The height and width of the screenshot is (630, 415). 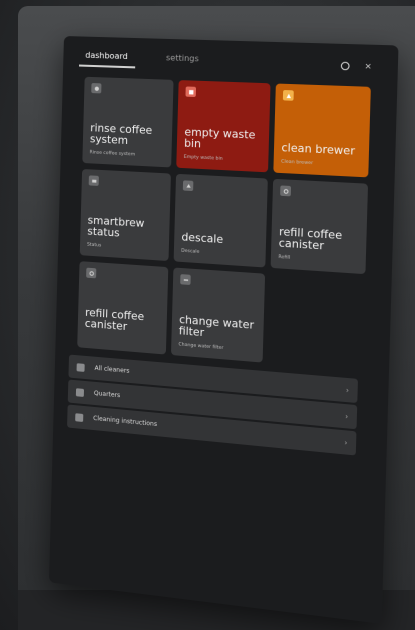 I want to click on tile-smartbrew-status: smartbrew status Status, so click(x=125, y=215).